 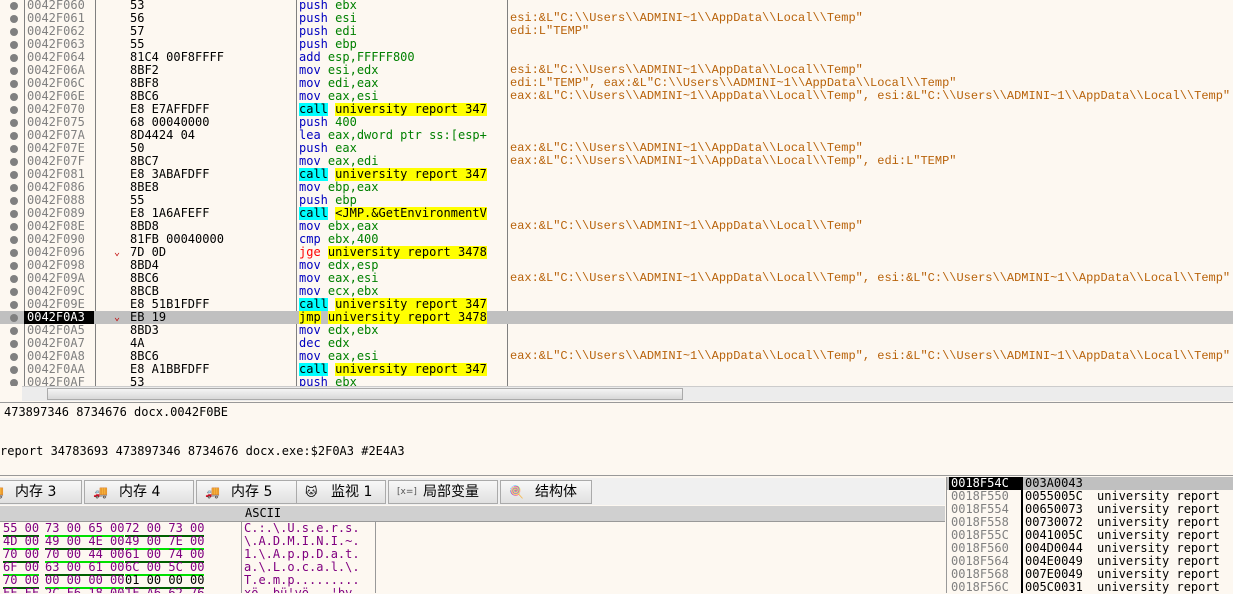 I want to click on ascii-text: xö..bü¦vö...¦bv, so click(x=298, y=590).